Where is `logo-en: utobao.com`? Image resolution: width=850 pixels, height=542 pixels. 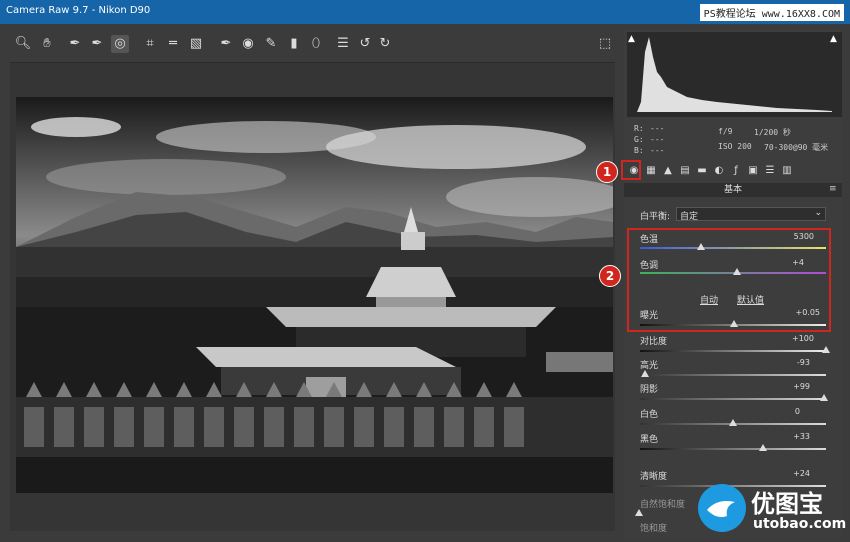
logo-en: utobao.com is located at coordinates (800, 524).